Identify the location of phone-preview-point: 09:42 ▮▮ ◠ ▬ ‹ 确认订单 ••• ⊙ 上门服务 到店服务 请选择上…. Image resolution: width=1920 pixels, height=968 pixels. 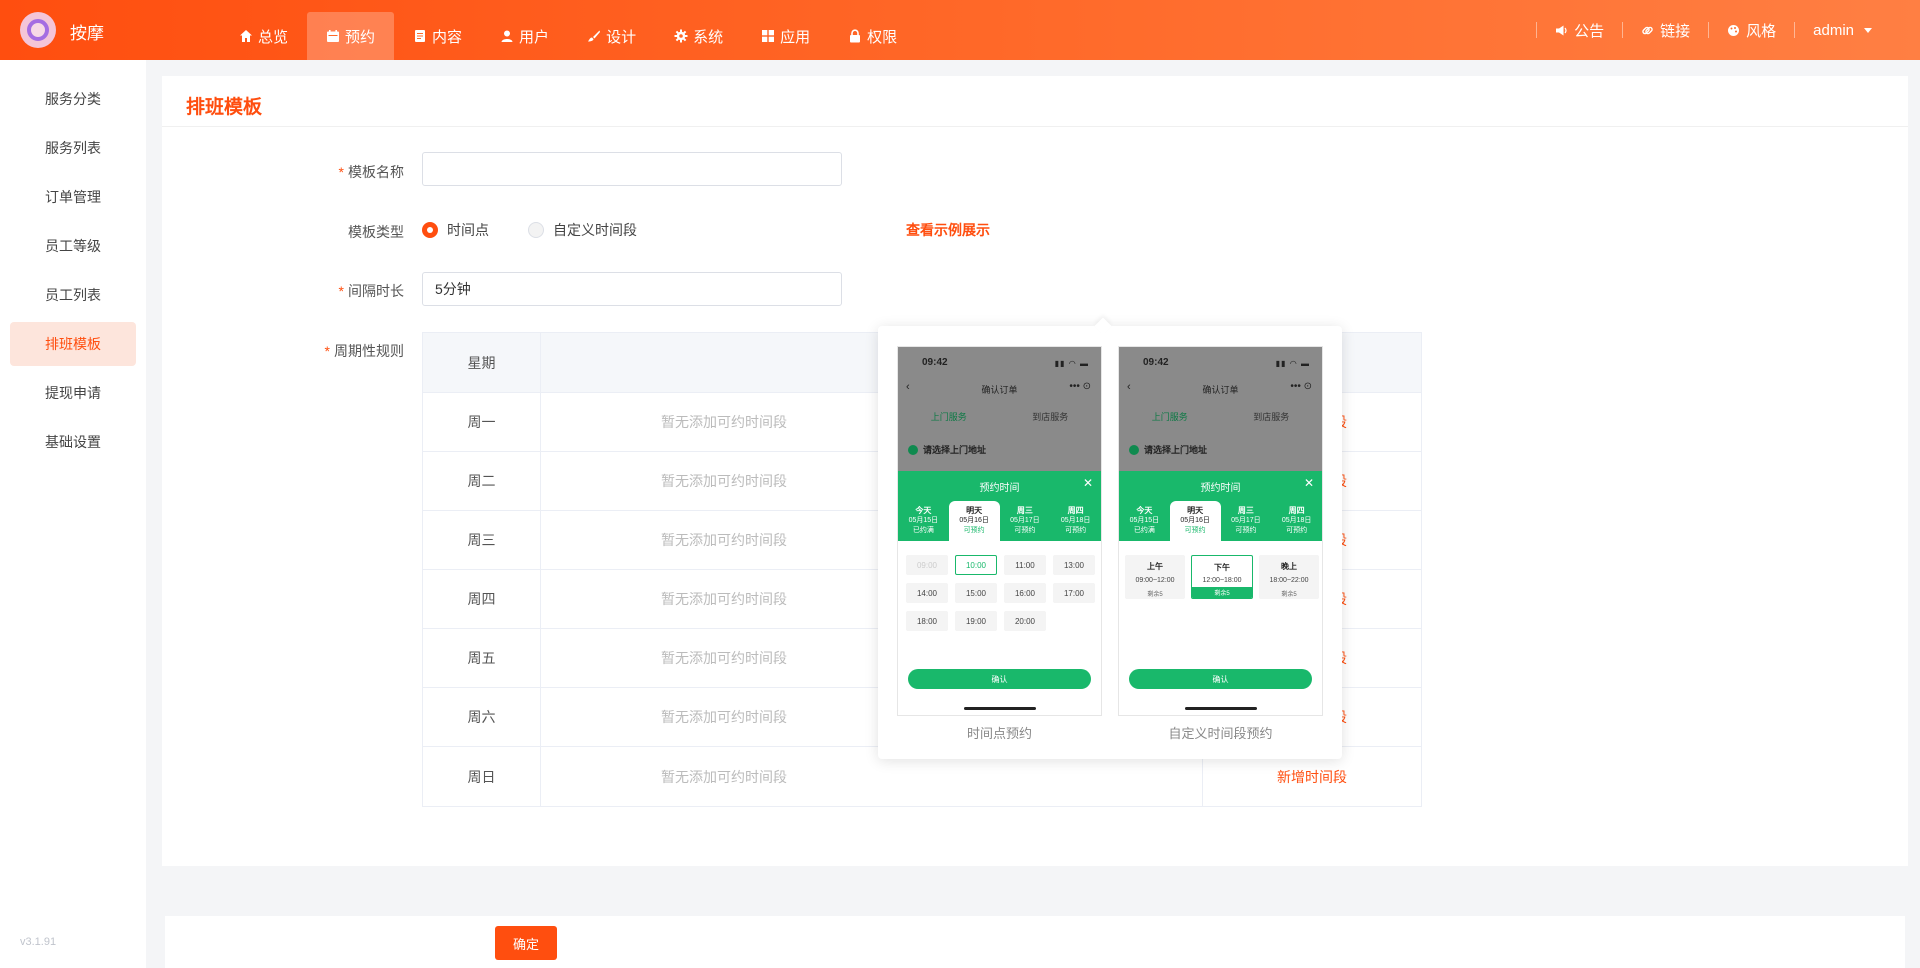
(999, 531).